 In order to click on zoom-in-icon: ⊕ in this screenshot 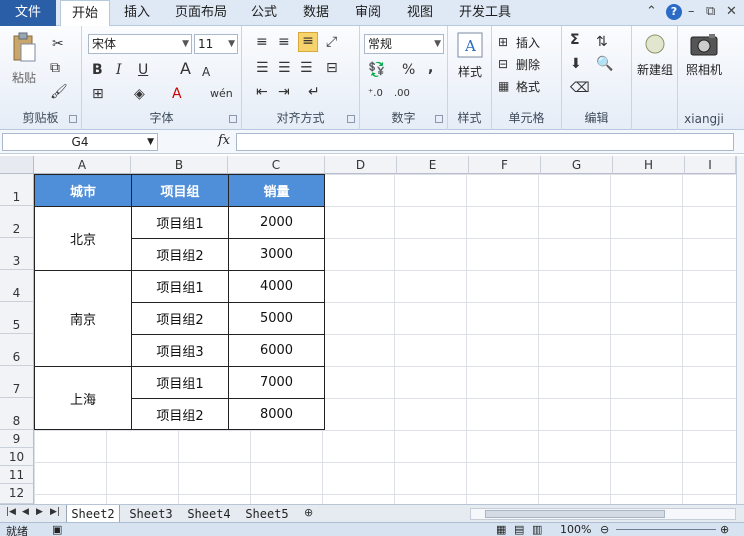, I will do `click(724, 529)`.